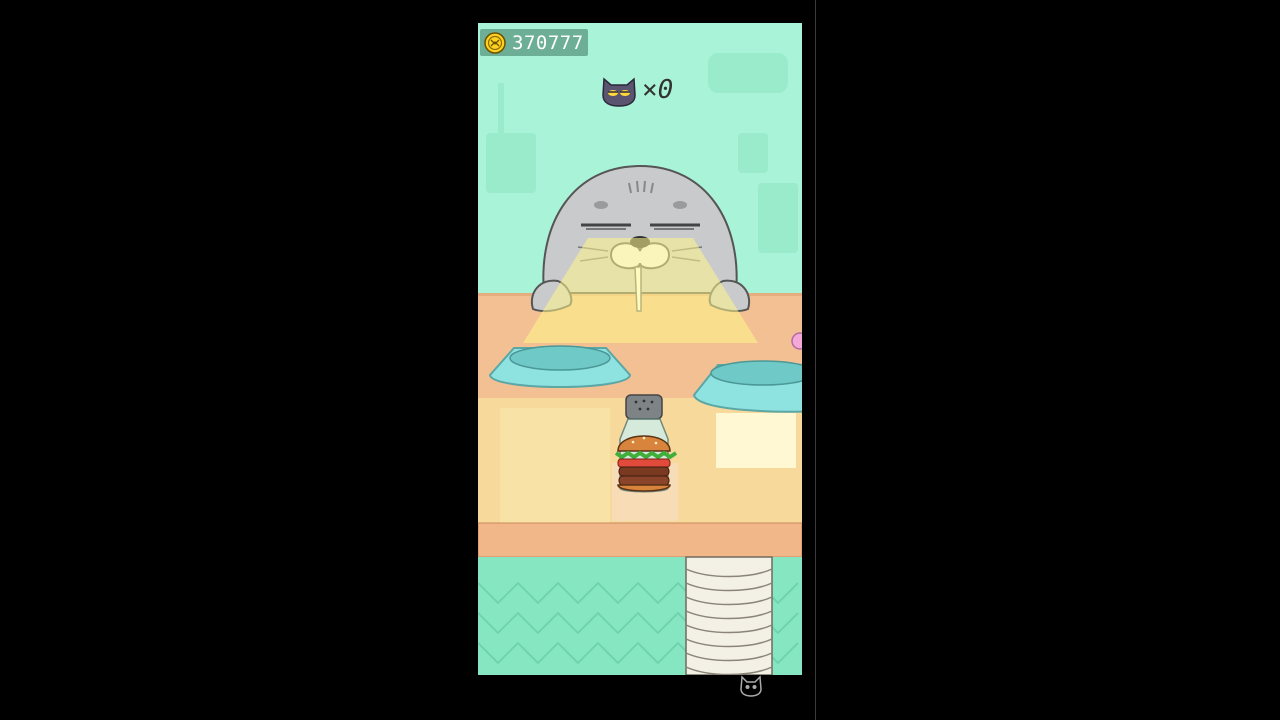 Image resolution: width=1280 pixels, height=720 pixels. Describe the element at coordinates (495, 42) in the screenshot. I see `coin-icon` at that location.